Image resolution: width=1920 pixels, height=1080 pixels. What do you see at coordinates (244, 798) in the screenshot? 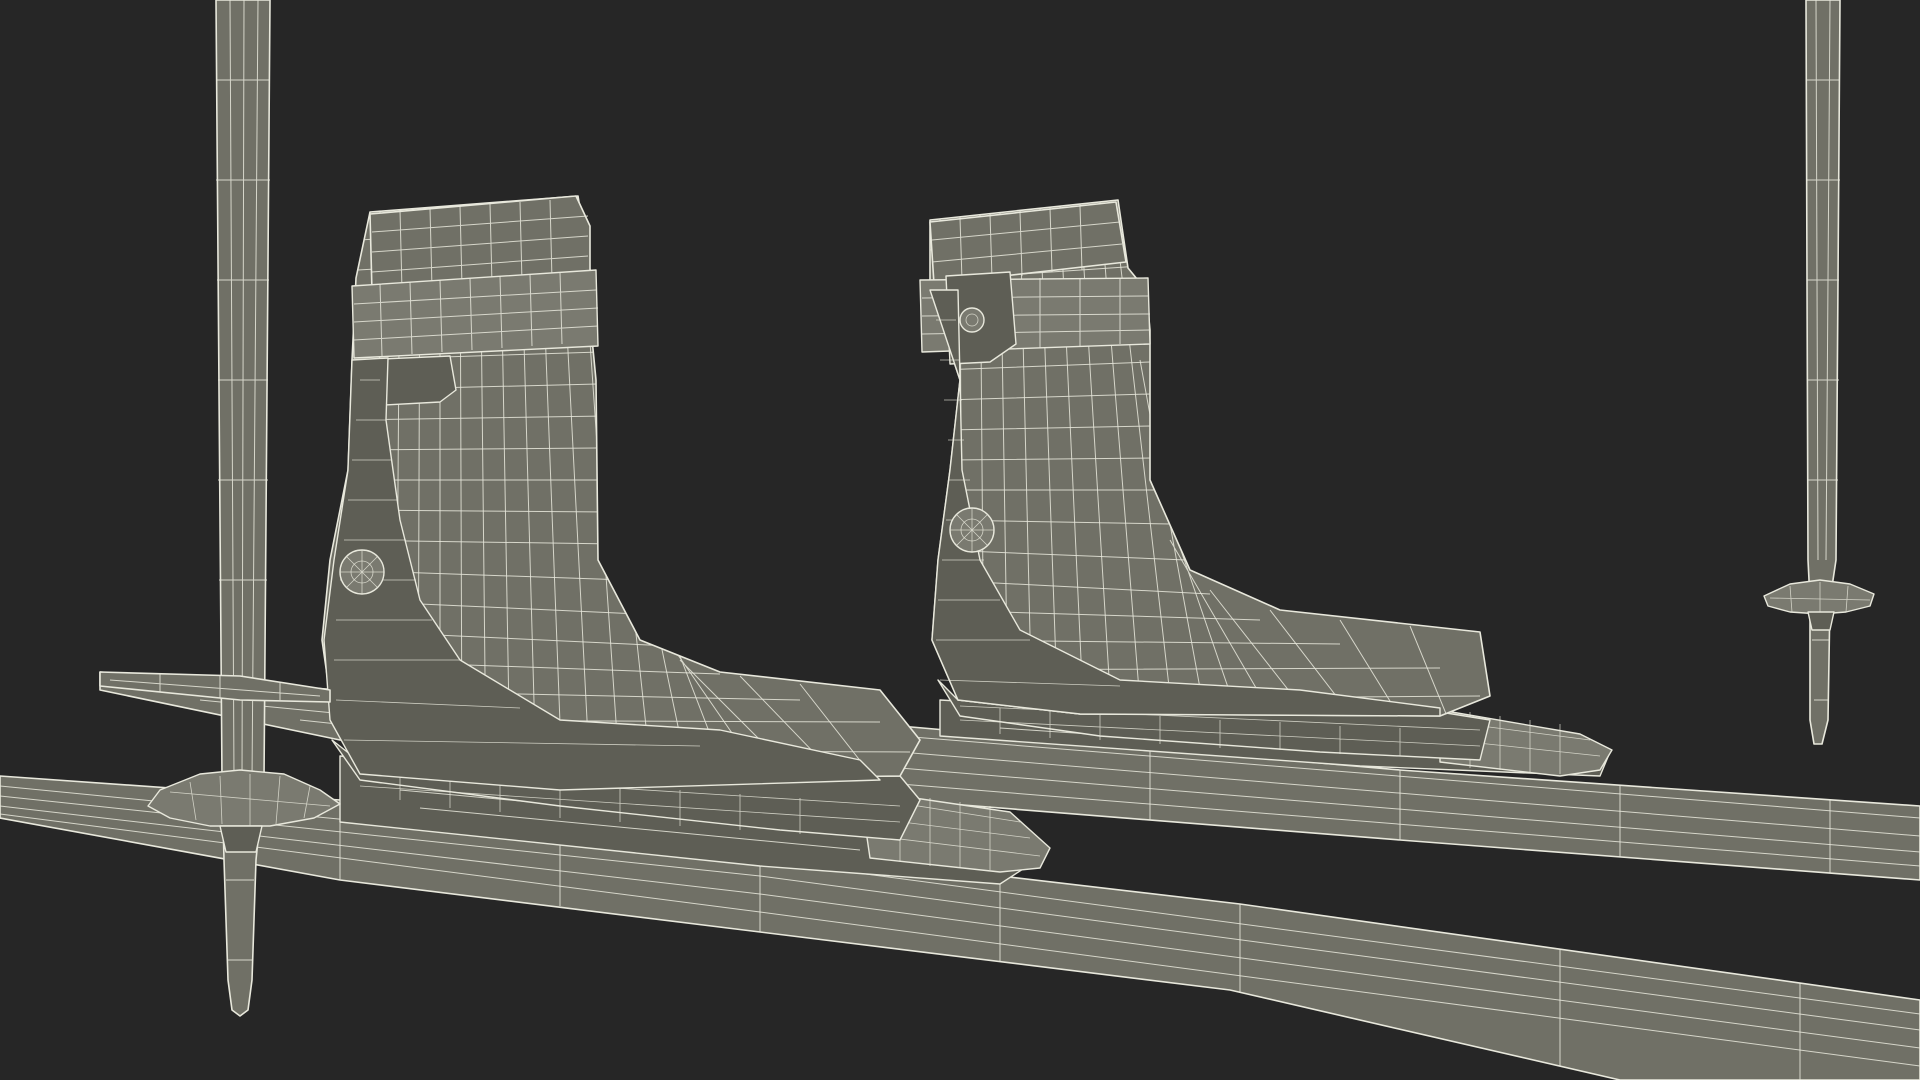
I see `left-pole-basket` at bounding box center [244, 798].